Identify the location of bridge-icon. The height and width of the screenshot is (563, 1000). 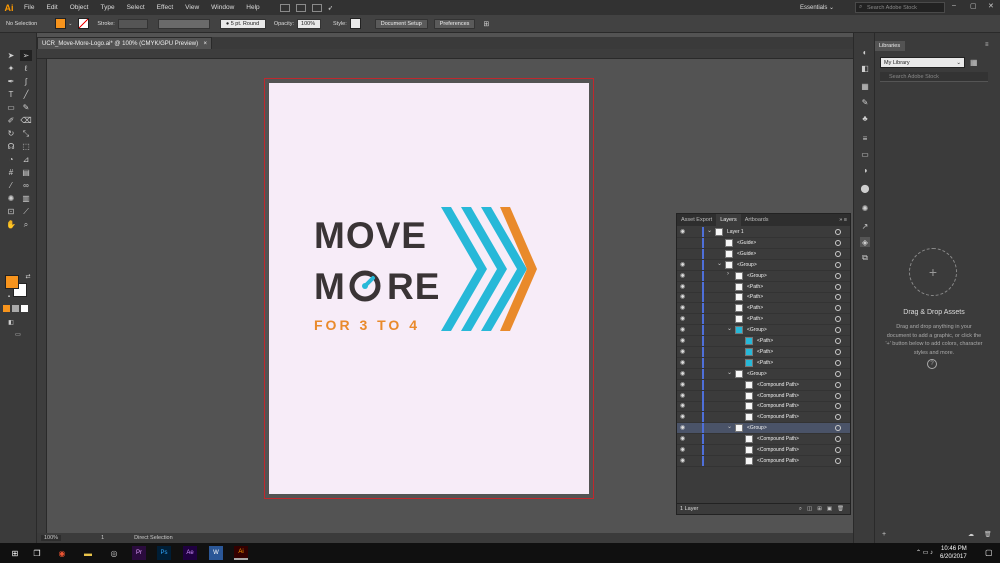
(284, 7).